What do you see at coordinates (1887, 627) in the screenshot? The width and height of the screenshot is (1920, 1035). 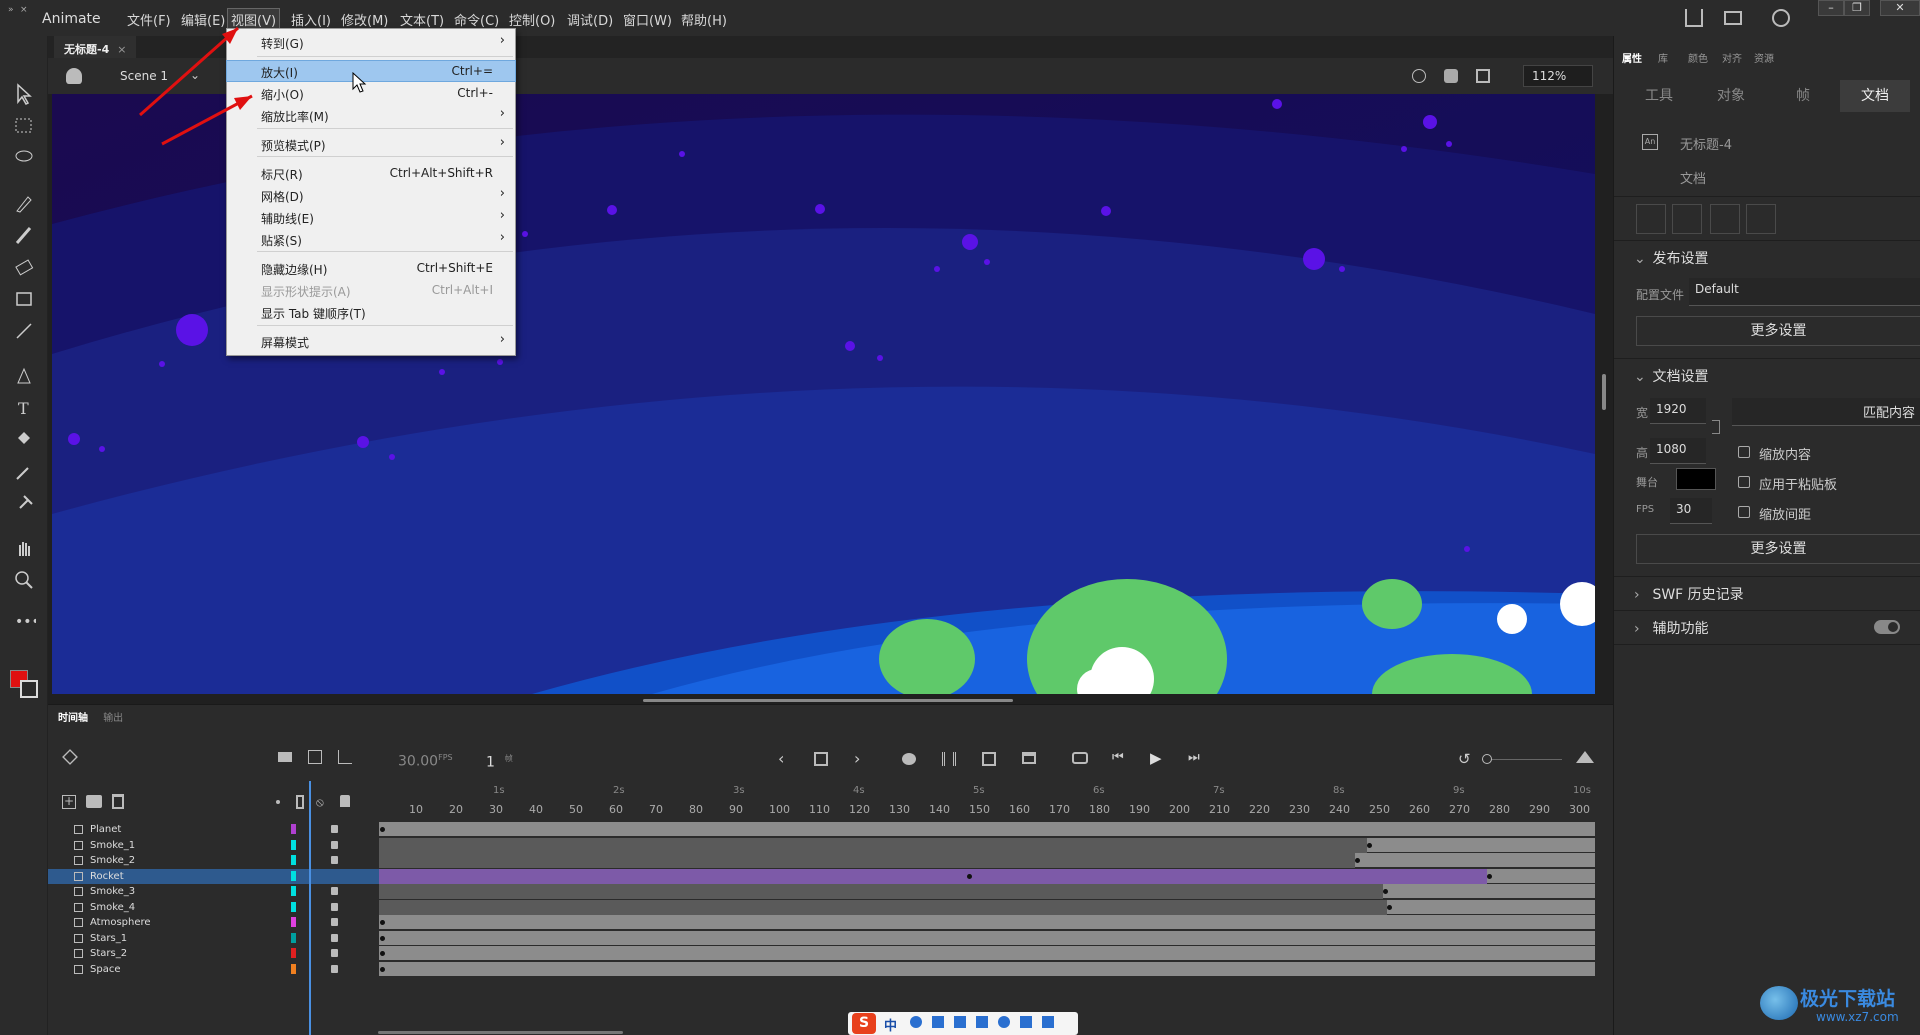 I see `accessibility-toggle` at bounding box center [1887, 627].